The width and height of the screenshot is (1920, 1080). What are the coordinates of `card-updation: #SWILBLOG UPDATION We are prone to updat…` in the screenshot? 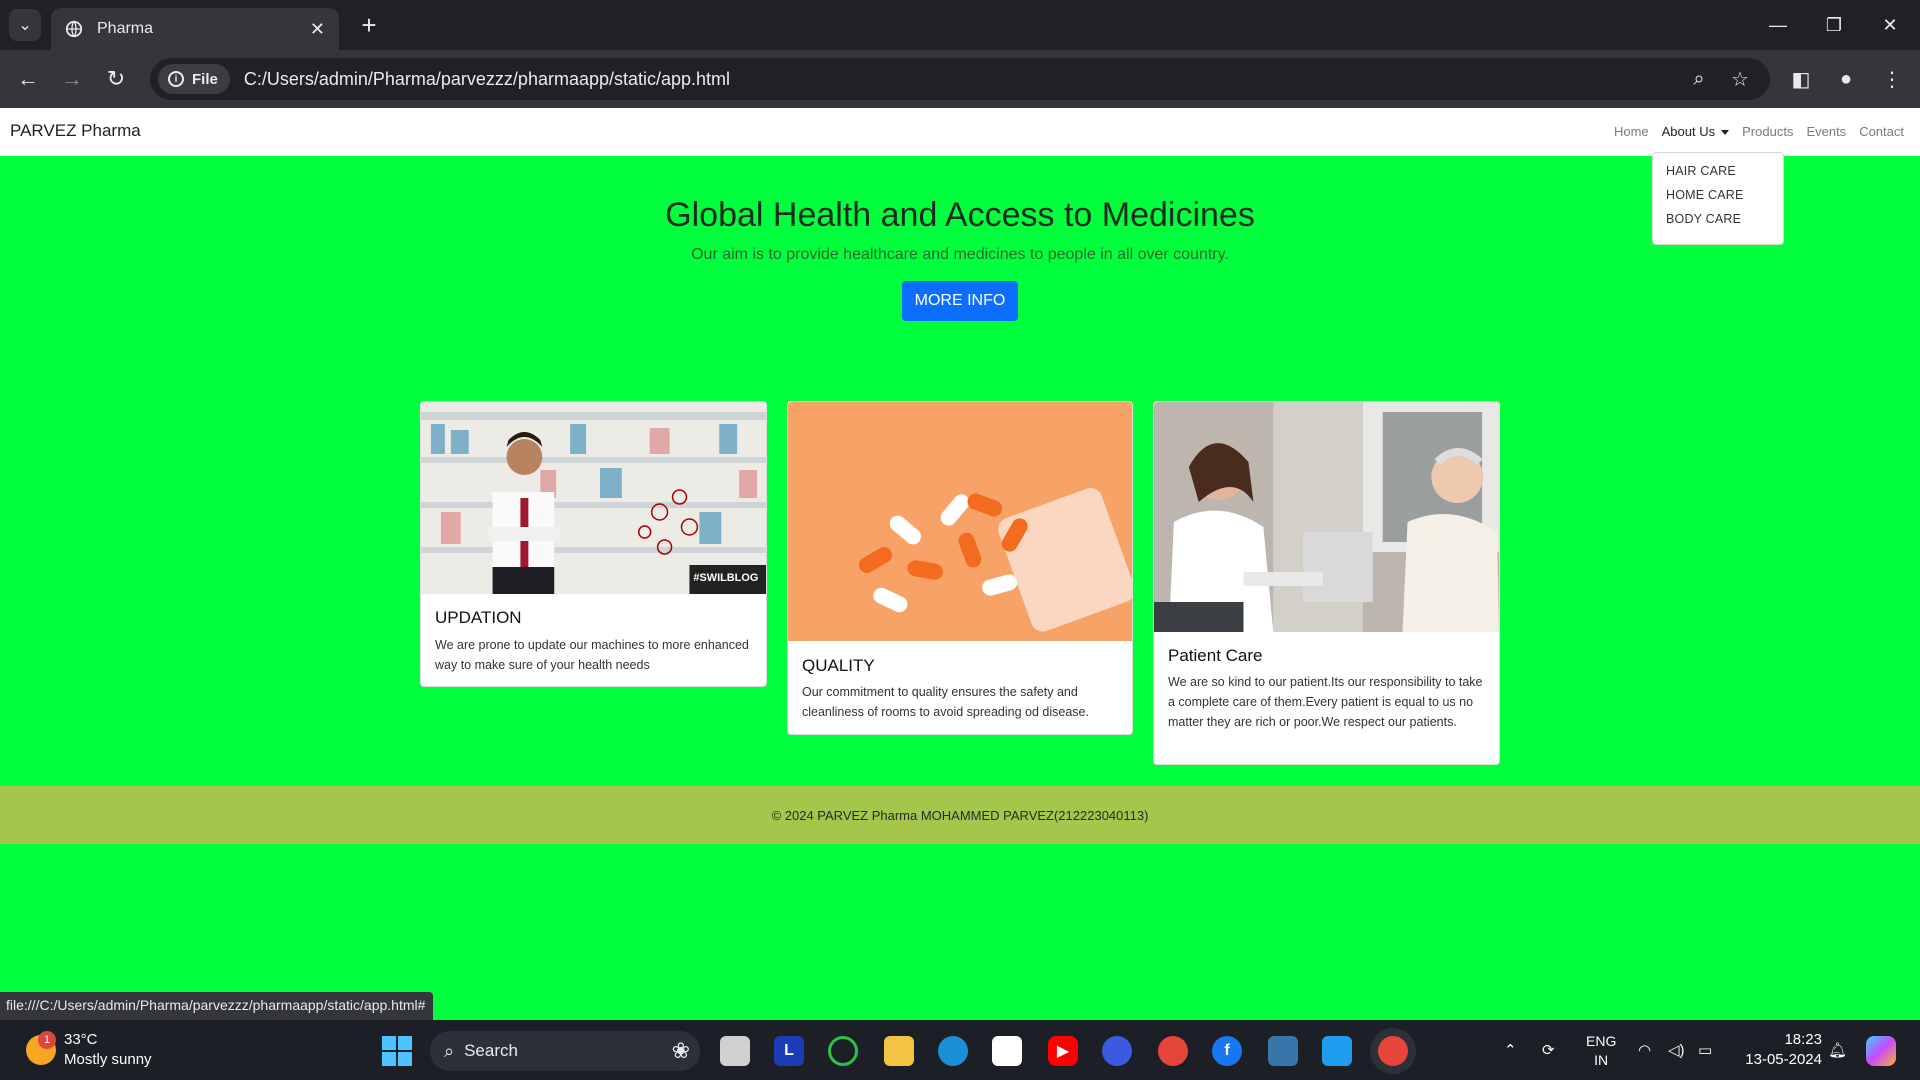 It's located at (593, 544).